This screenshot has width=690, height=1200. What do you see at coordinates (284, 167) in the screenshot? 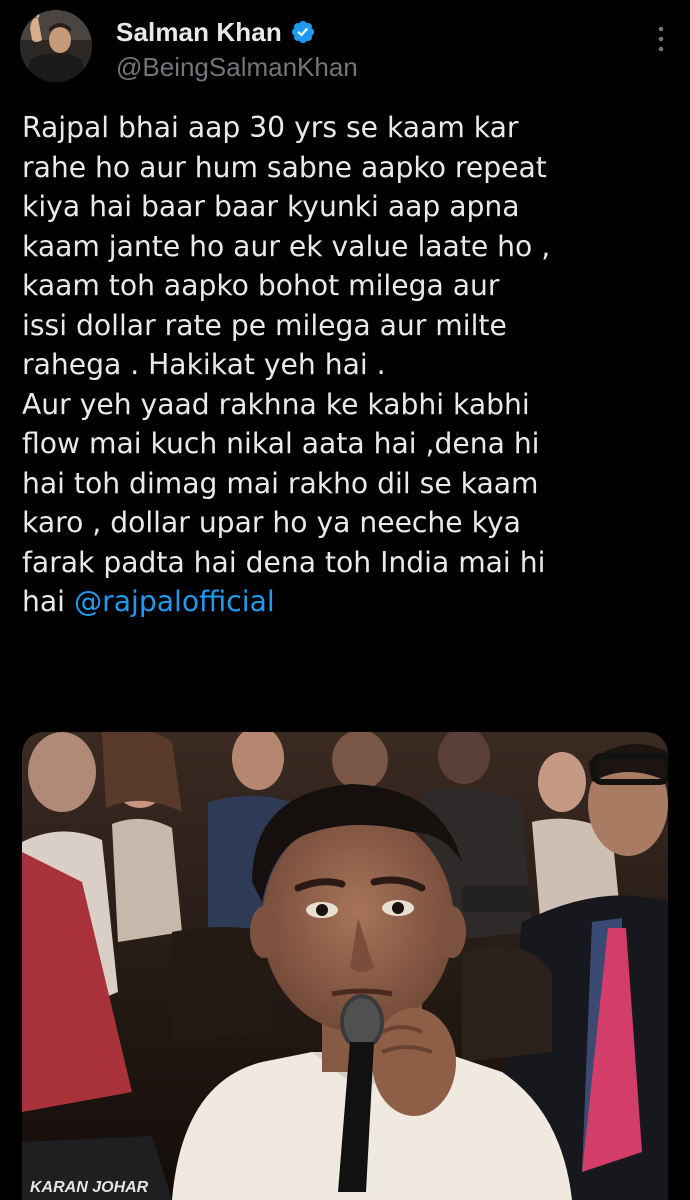
I see `tweet-text-line: rahe ho aur hum sabne aapko repeat` at bounding box center [284, 167].